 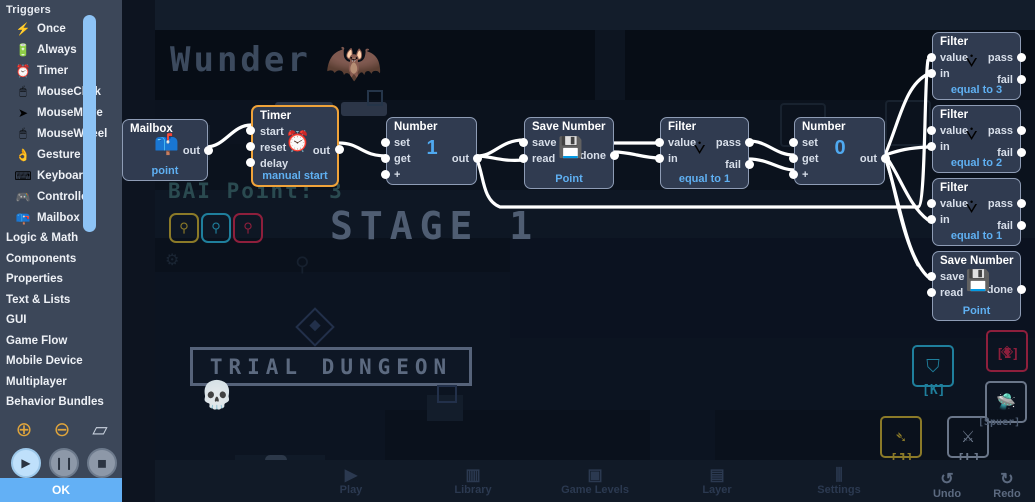 I want to click on sidebar-category-gui: GUI, so click(x=61, y=320).